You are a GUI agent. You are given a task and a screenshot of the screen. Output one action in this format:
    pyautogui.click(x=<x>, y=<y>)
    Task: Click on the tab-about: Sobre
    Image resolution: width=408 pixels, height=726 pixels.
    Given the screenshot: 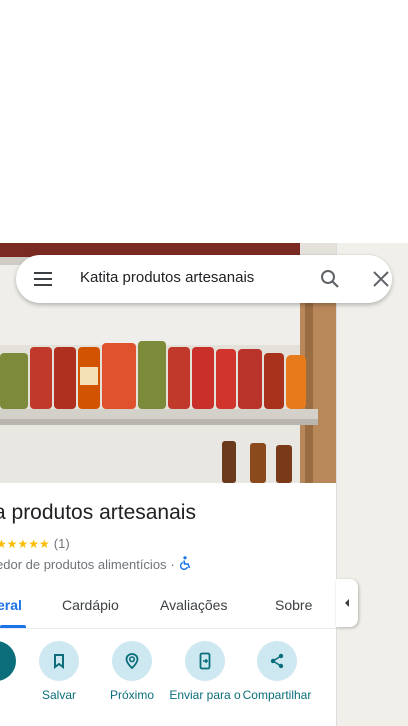 What is the action you would take?
    pyautogui.click(x=293, y=605)
    